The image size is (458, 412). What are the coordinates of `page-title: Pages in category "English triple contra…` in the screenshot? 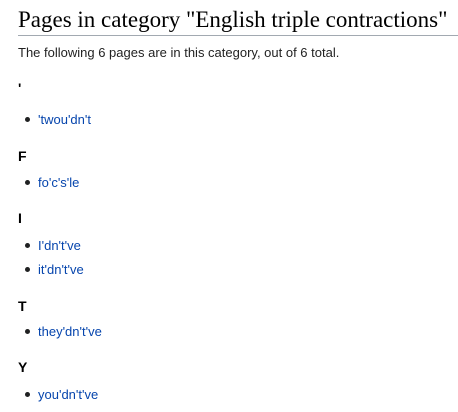 It's located at (233, 19).